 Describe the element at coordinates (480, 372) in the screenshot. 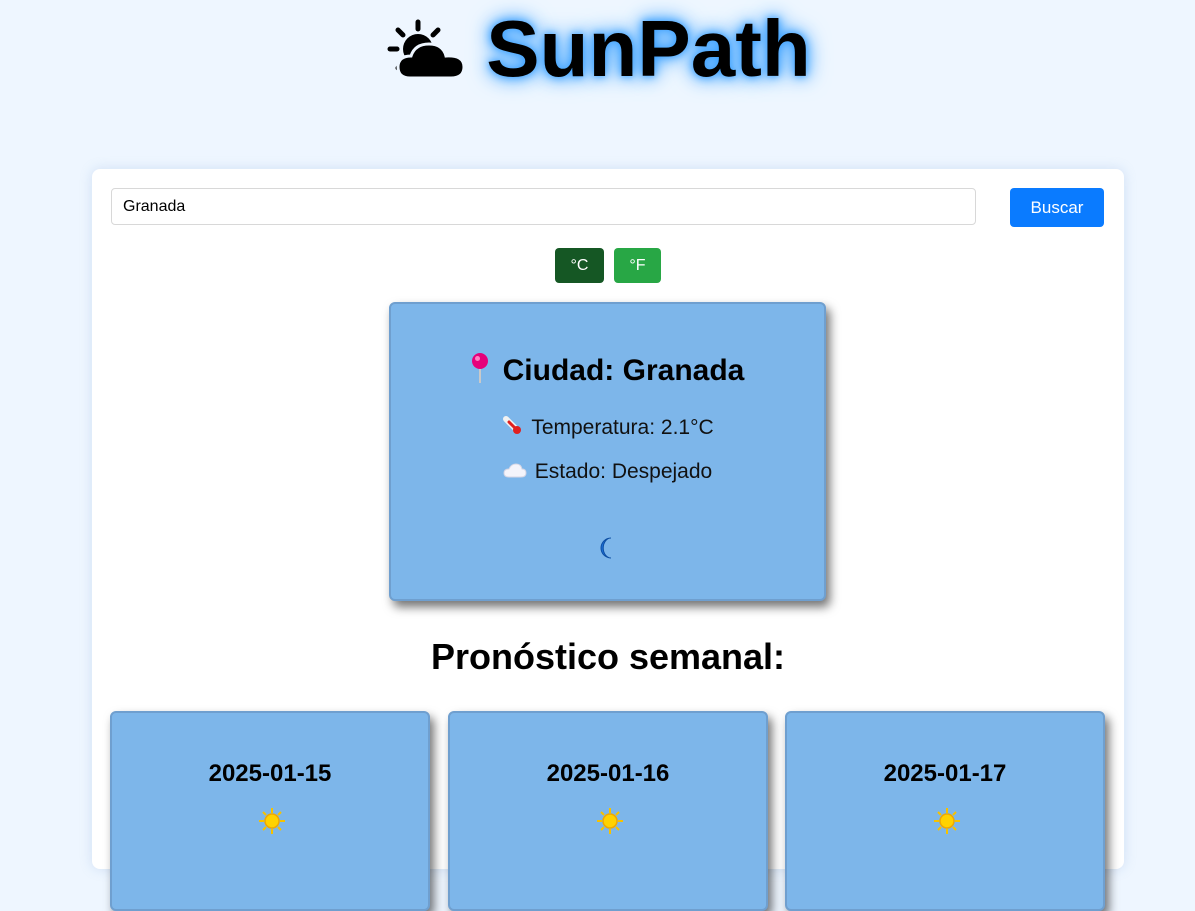

I see `pushpin-icon` at that location.